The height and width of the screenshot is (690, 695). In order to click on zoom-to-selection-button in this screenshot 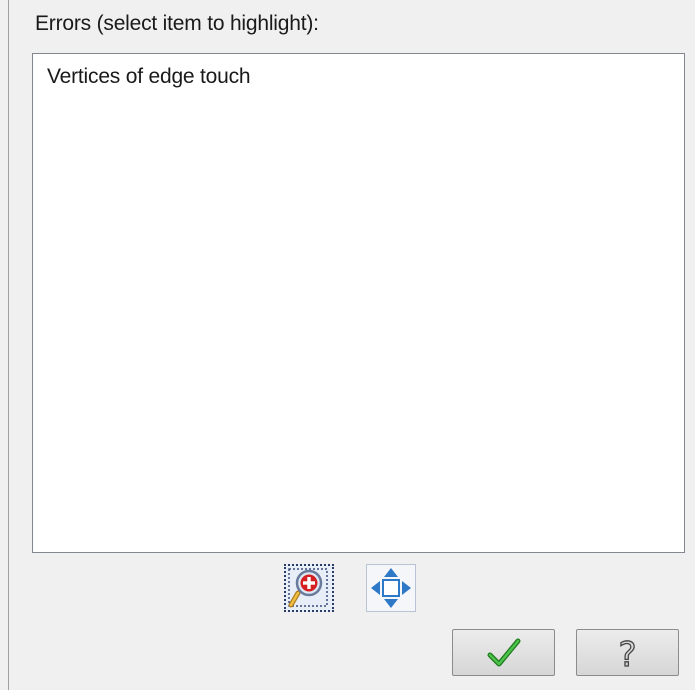, I will do `click(309, 588)`.